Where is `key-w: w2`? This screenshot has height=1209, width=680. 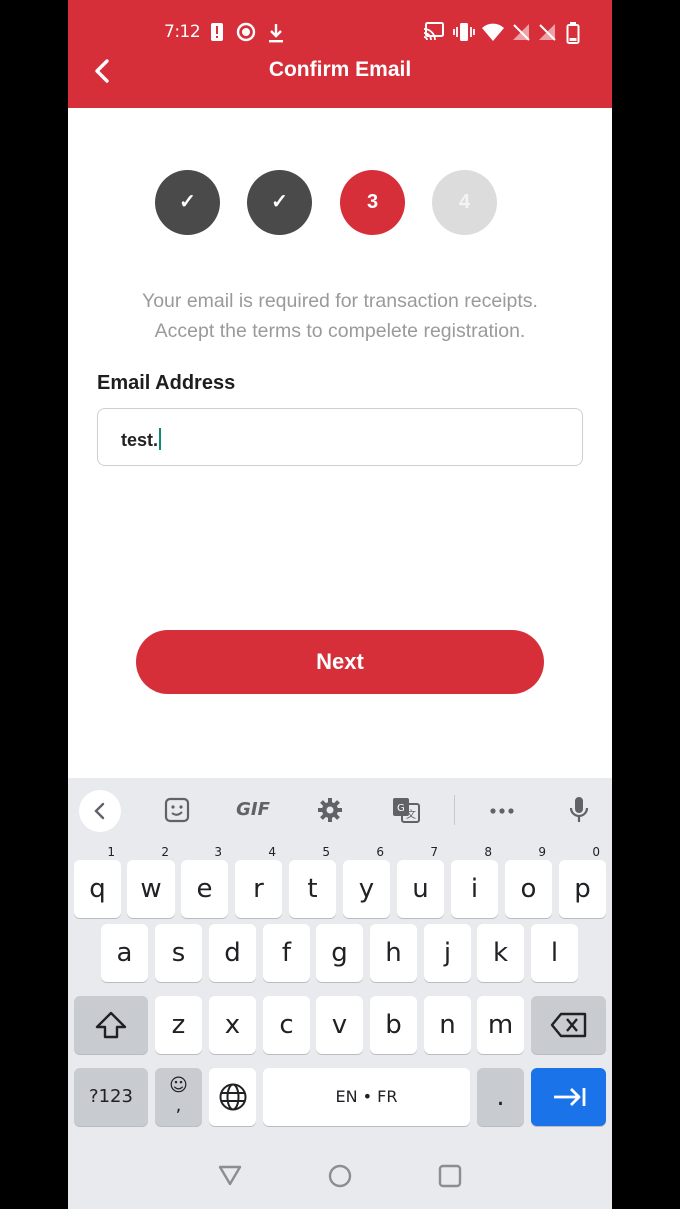
key-w: w2 is located at coordinates (151, 882).